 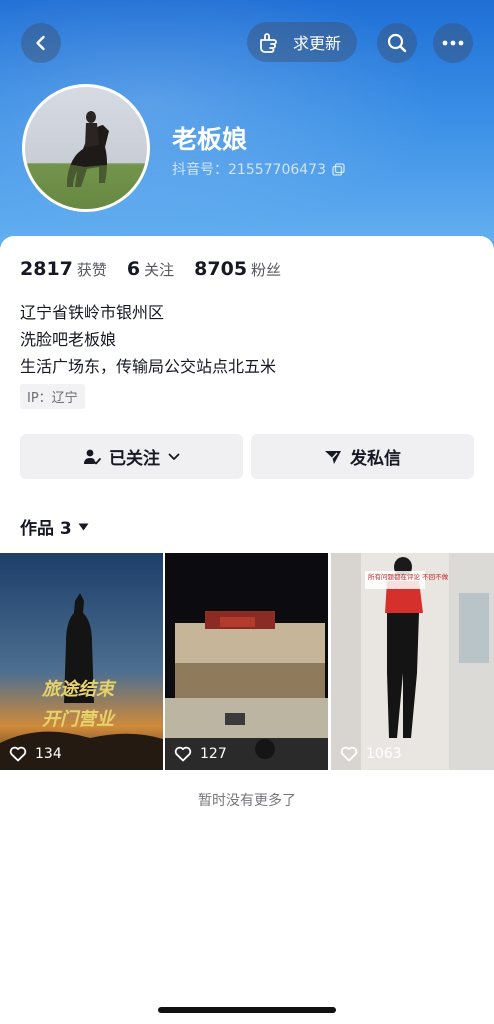 What do you see at coordinates (247, 1010) in the screenshot?
I see `home-indicator` at bounding box center [247, 1010].